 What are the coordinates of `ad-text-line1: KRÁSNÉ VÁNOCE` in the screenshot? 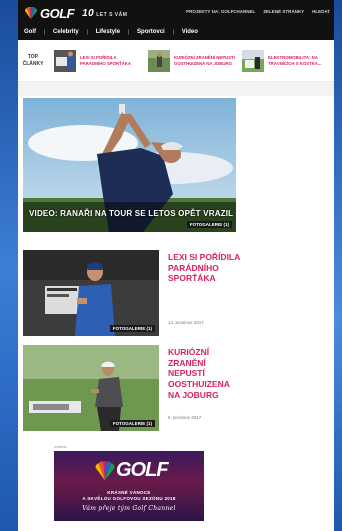 It's located at (129, 492).